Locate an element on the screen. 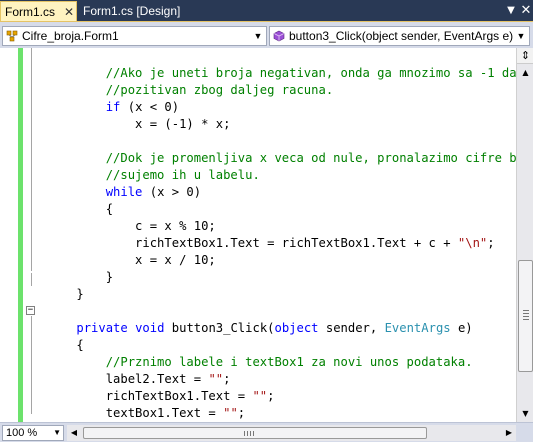 The image size is (533, 442). split-icon: ⇕ is located at coordinates (525, 56).